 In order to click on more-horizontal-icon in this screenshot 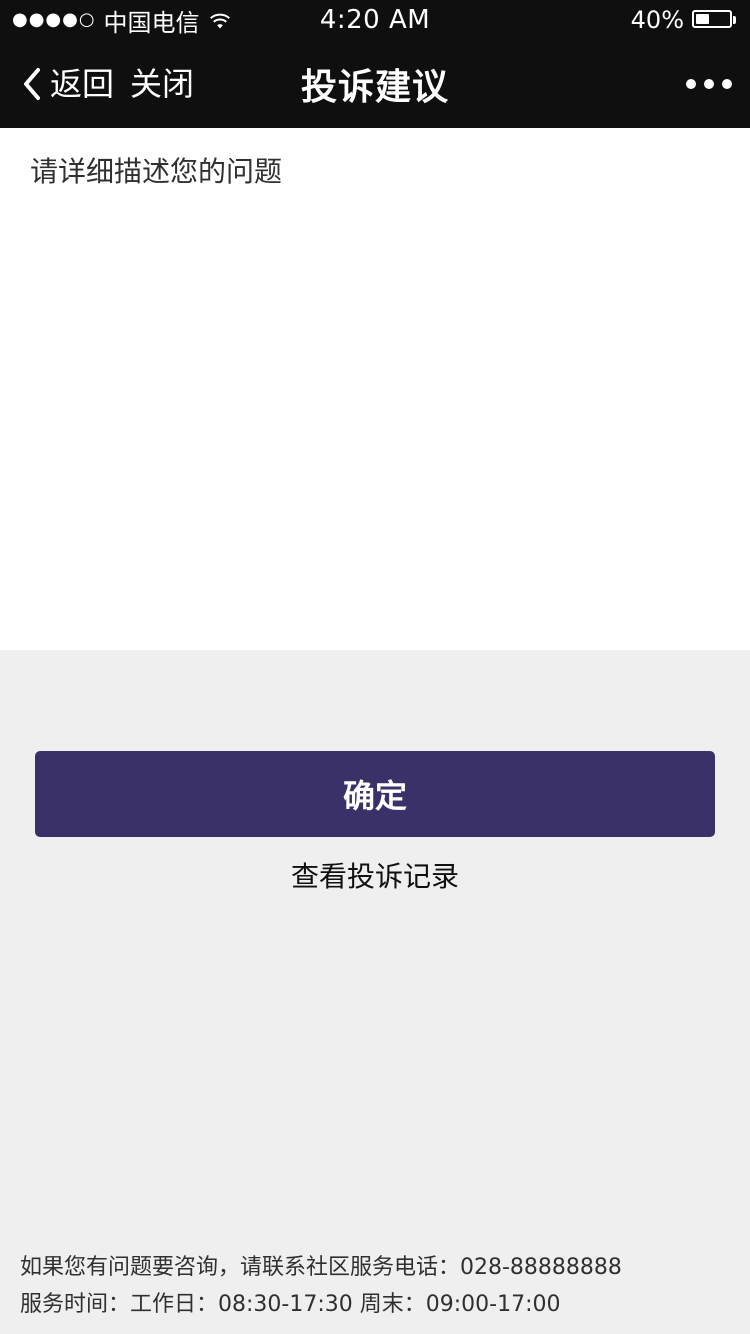, I will do `click(709, 84)`.